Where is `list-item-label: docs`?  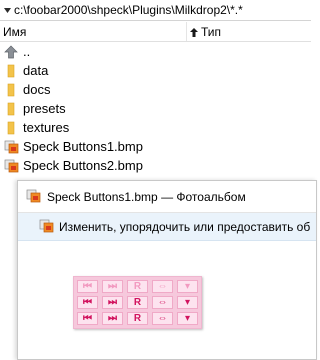 list-item-label: docs is located at coordinates (37, 89).